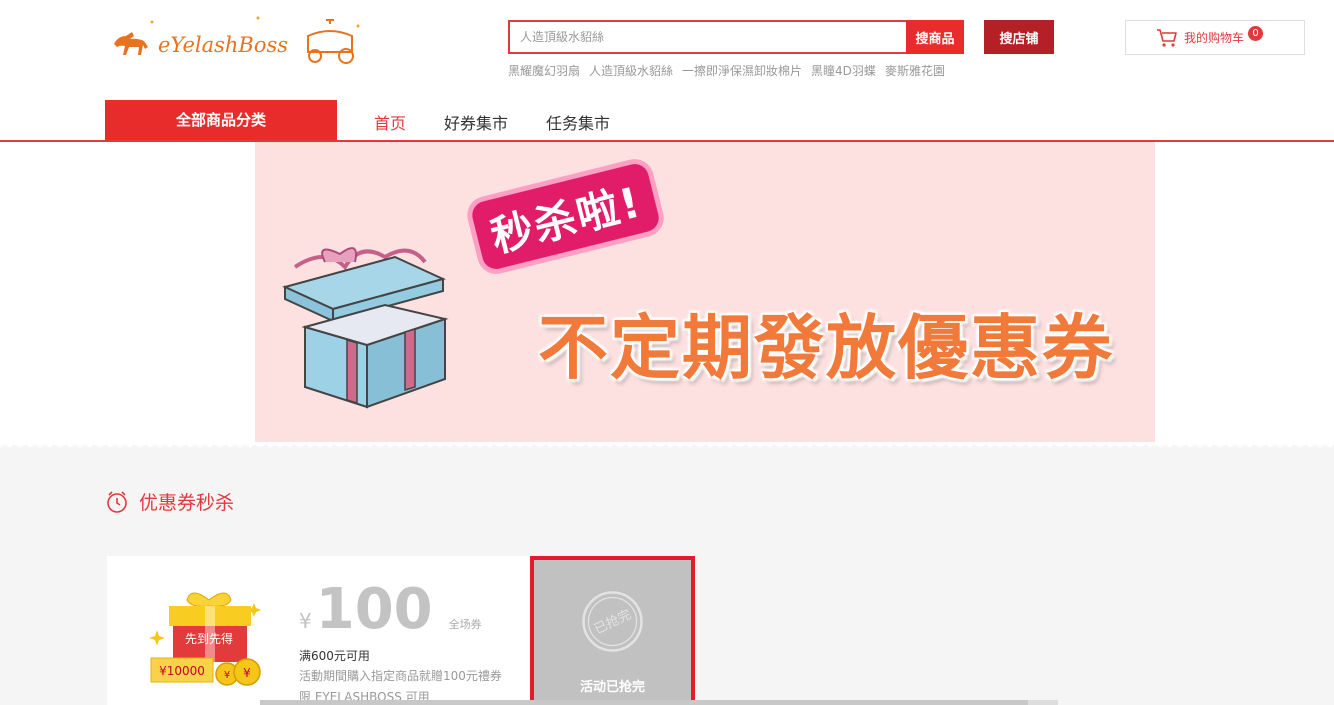 The width and height of the screenshot is (1334, 705). Describe the element at coordinates (915, 70) in the screenshot. I see `hot-word-link: 麥斯雅花園` at that location.